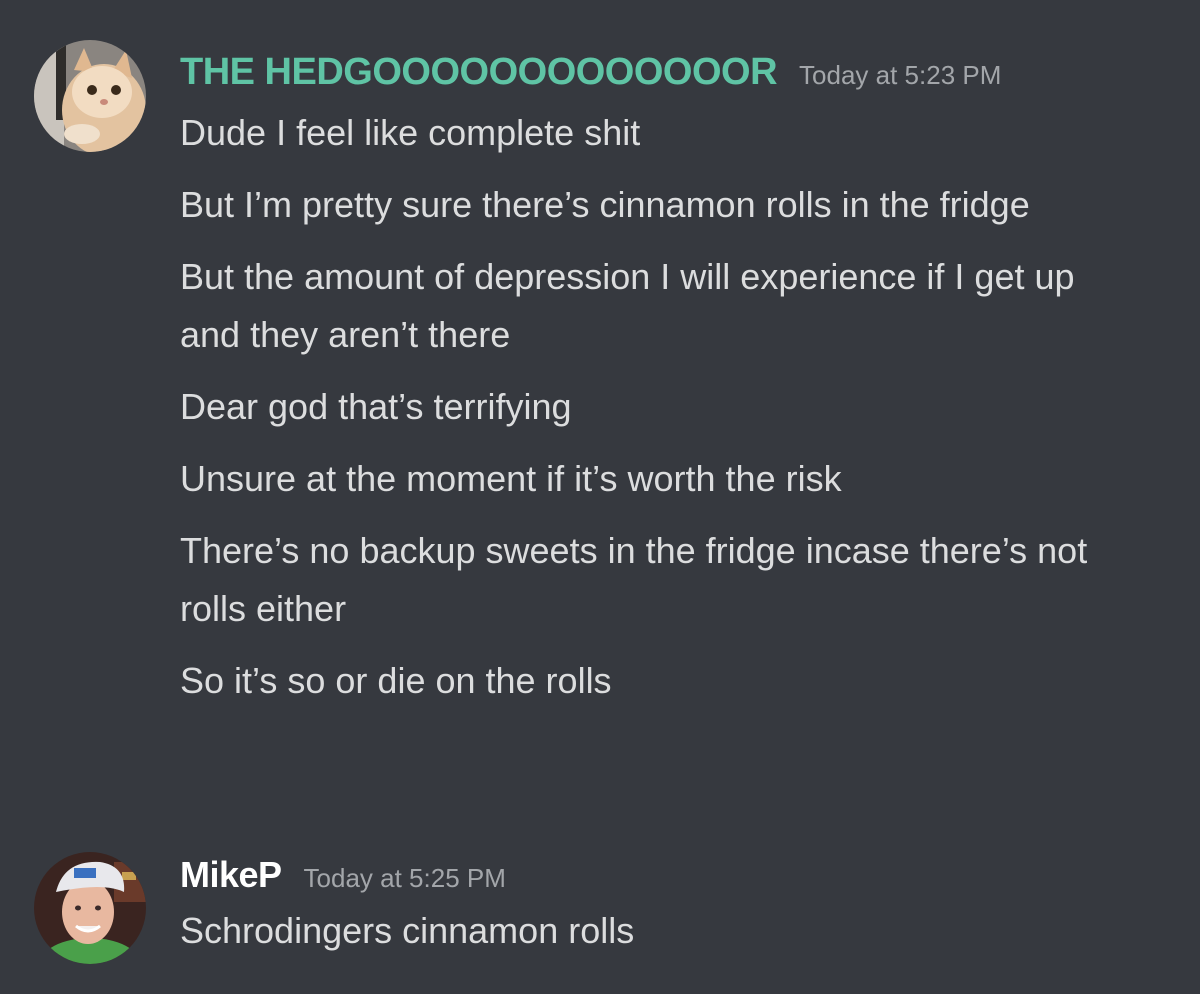 This screenshot has height=994, width=1200. I want to click on timestamp: Today at 5:25 PM, so click(405, 878).